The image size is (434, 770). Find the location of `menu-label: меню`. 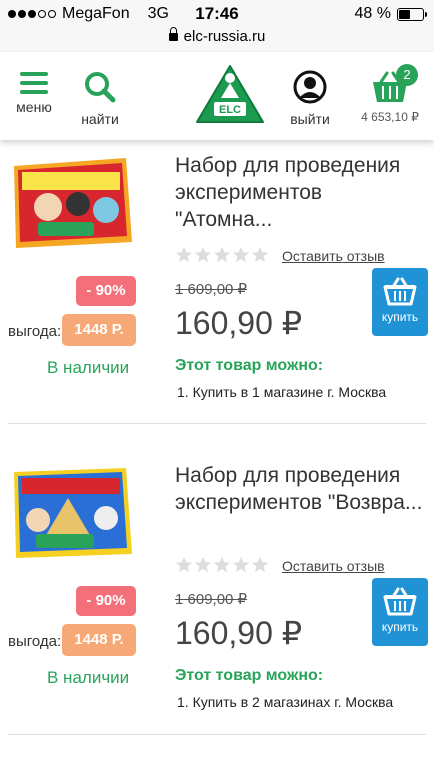

menu-label: меню is located at coordinates (34, 107).